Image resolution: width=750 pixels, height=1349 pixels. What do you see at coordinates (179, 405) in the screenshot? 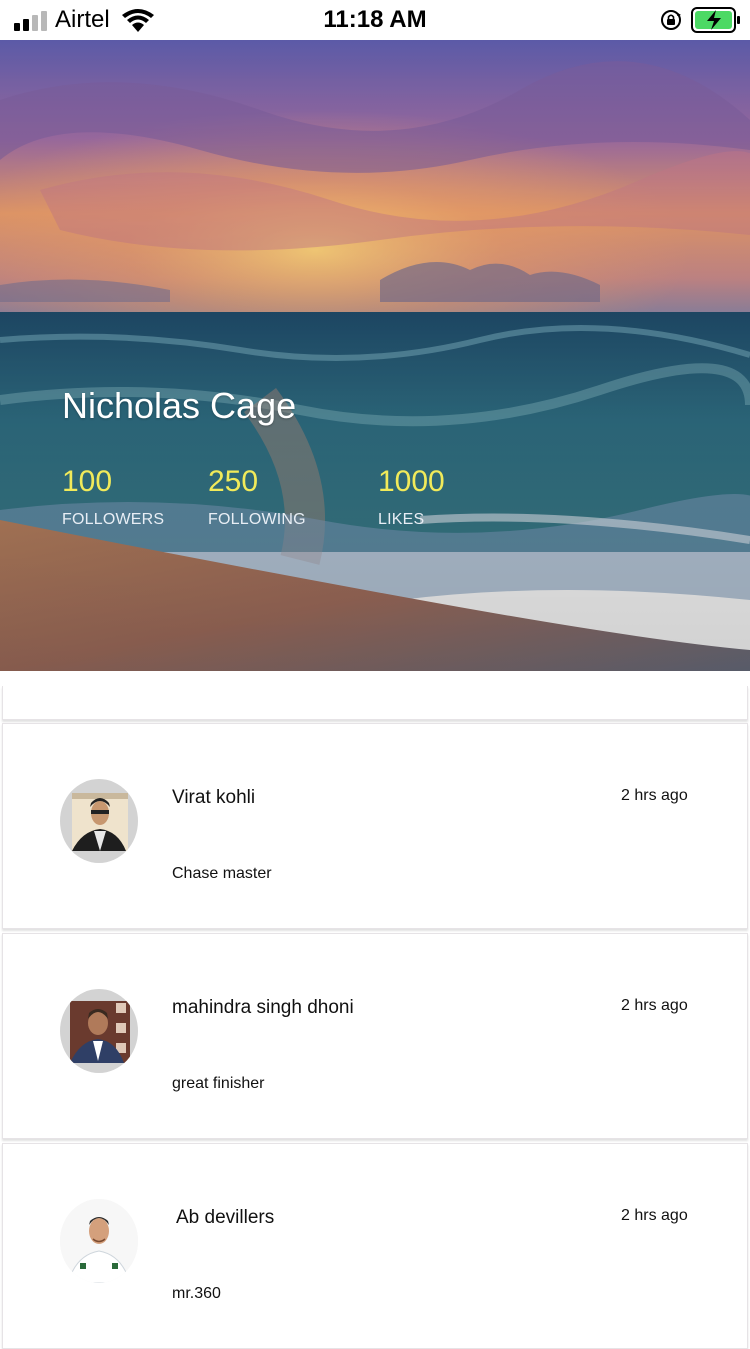
I see `profile-name: Nicholas Cage` at bounding box center [179, 405].